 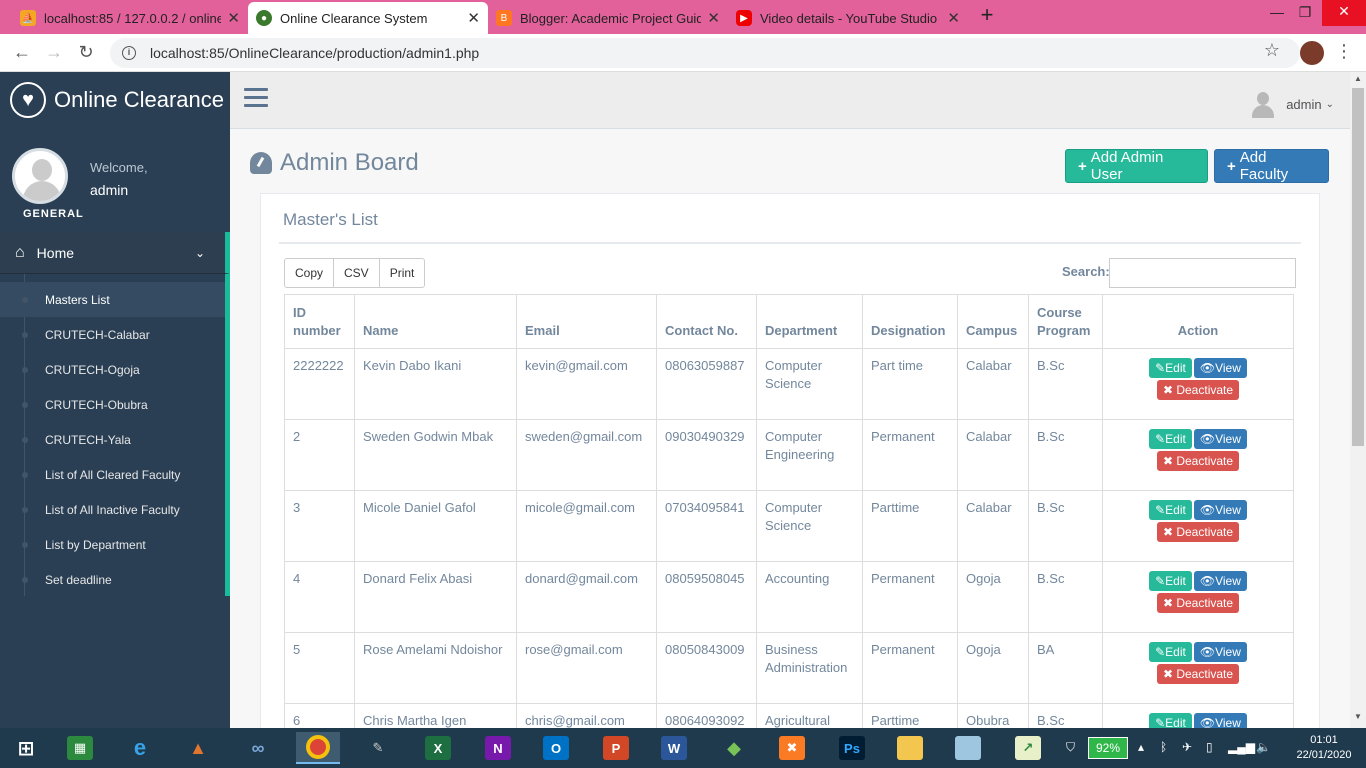 What do you see at coordinates (1202, 273) in the screenshot?
I see `search-input` at bounding box center [1202, 273].